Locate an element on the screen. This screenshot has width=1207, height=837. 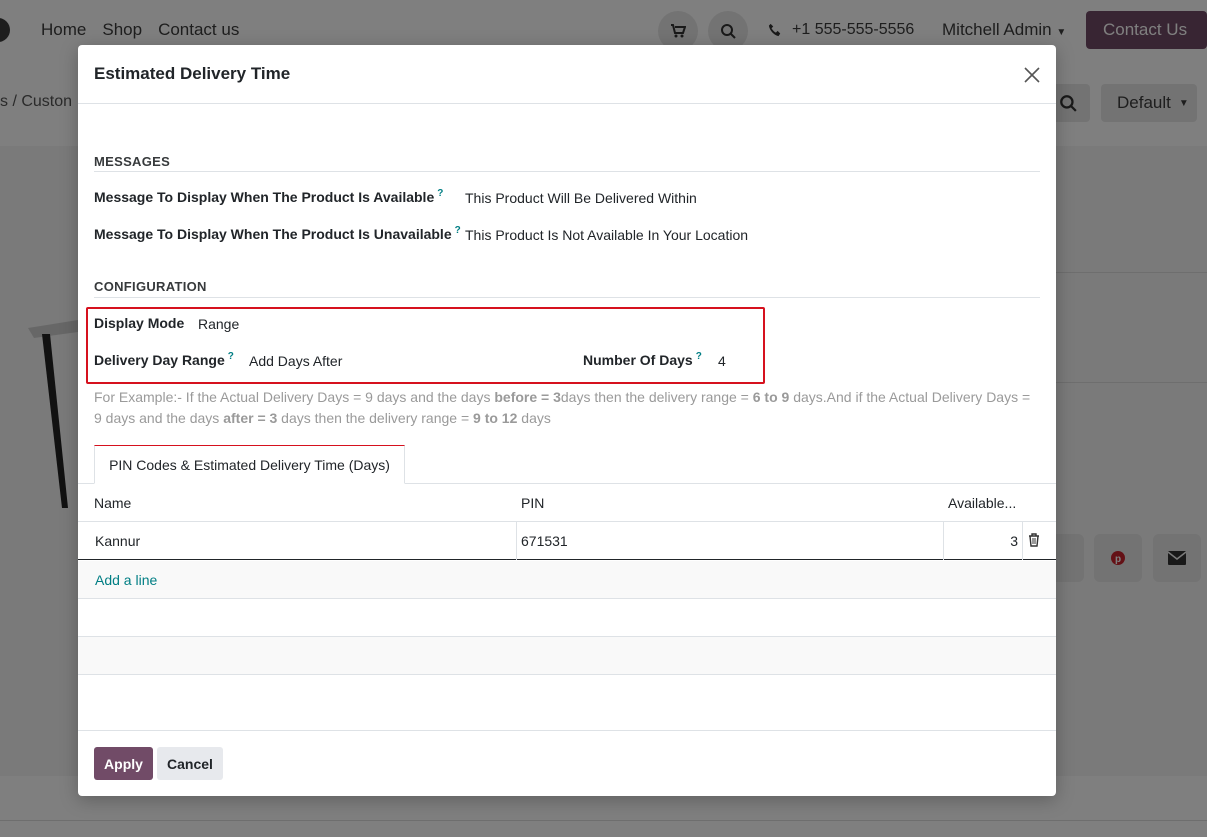
cancel-button: Cancel is located at coordinates (190, 763).